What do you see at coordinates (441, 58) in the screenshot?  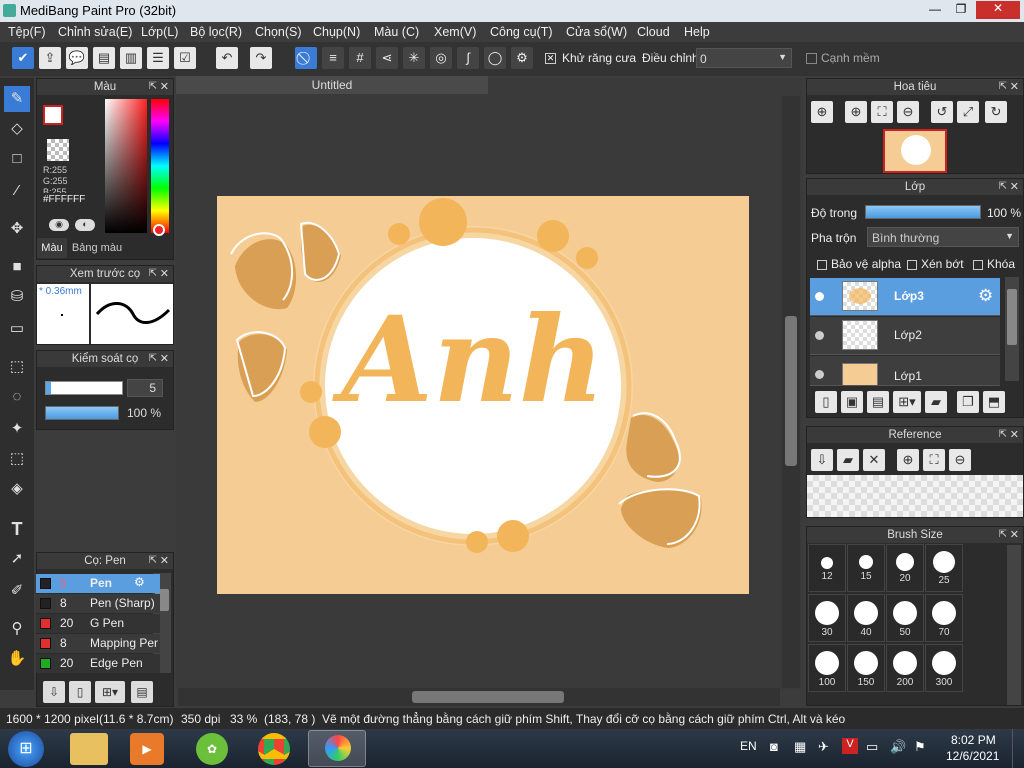 I see `concentric-ruler-icon: ◎` at bounding box center [441, 58].